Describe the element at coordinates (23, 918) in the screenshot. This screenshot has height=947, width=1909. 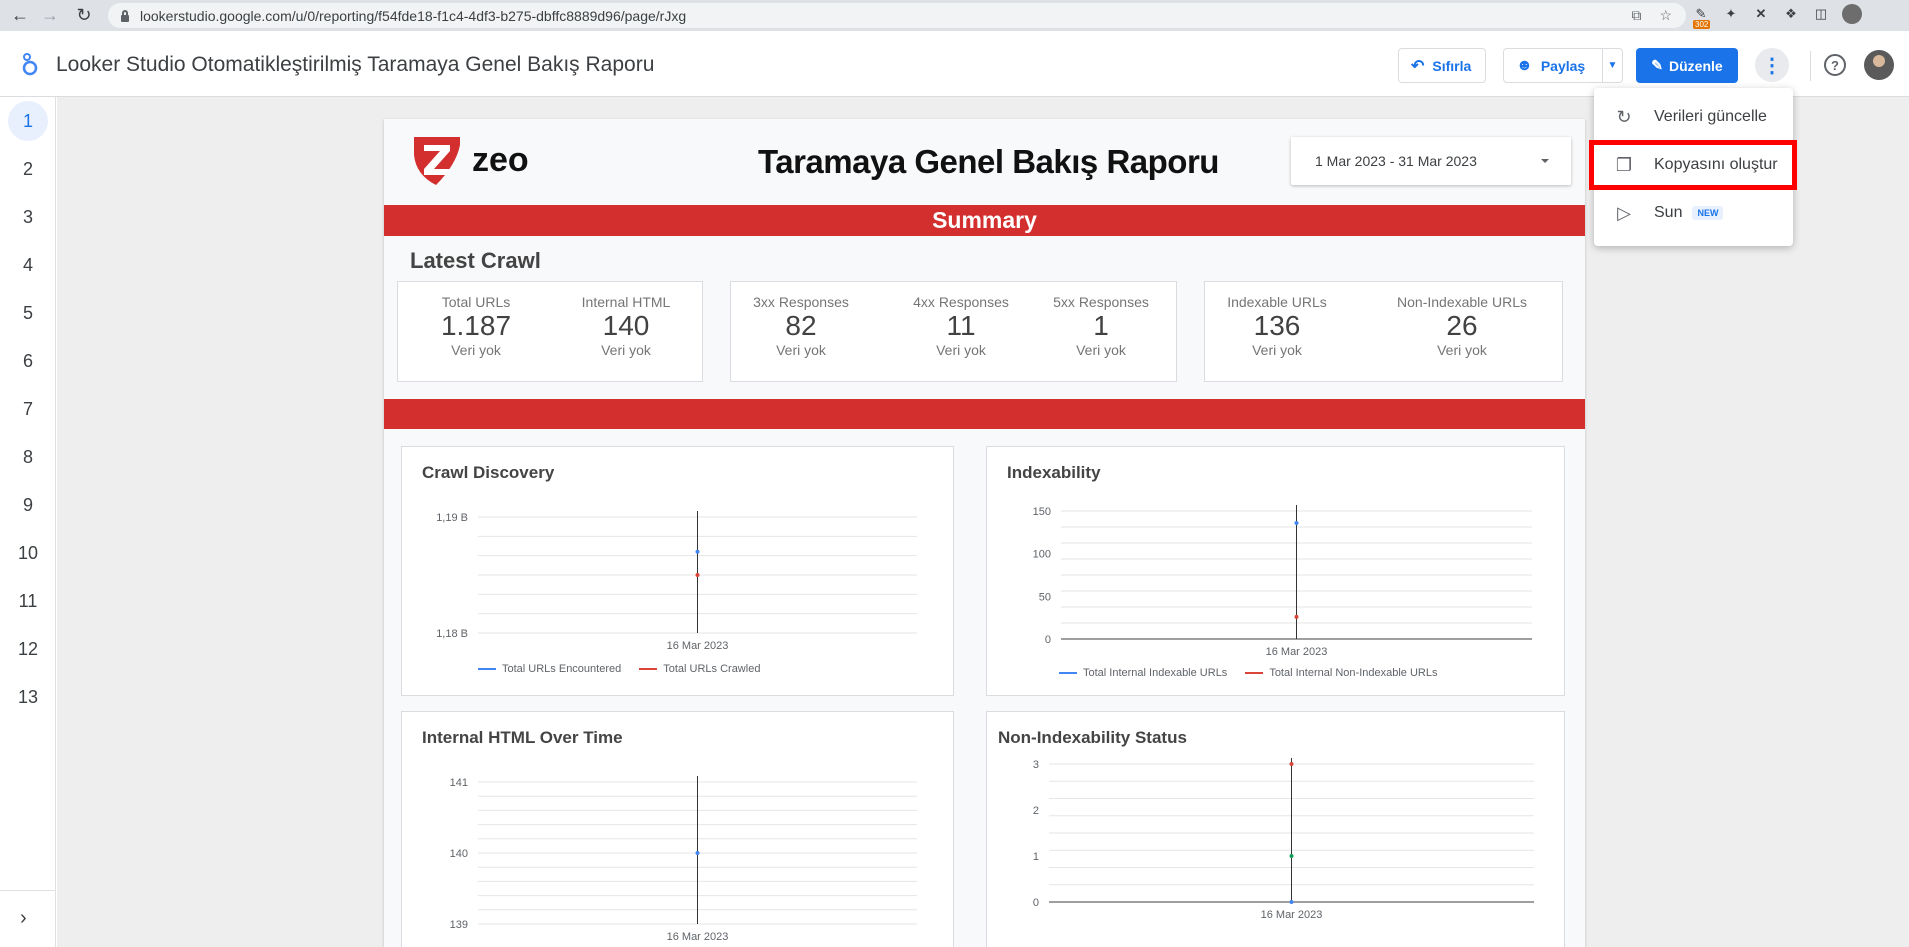
I see `chevron-right-icon: ›` at that location.